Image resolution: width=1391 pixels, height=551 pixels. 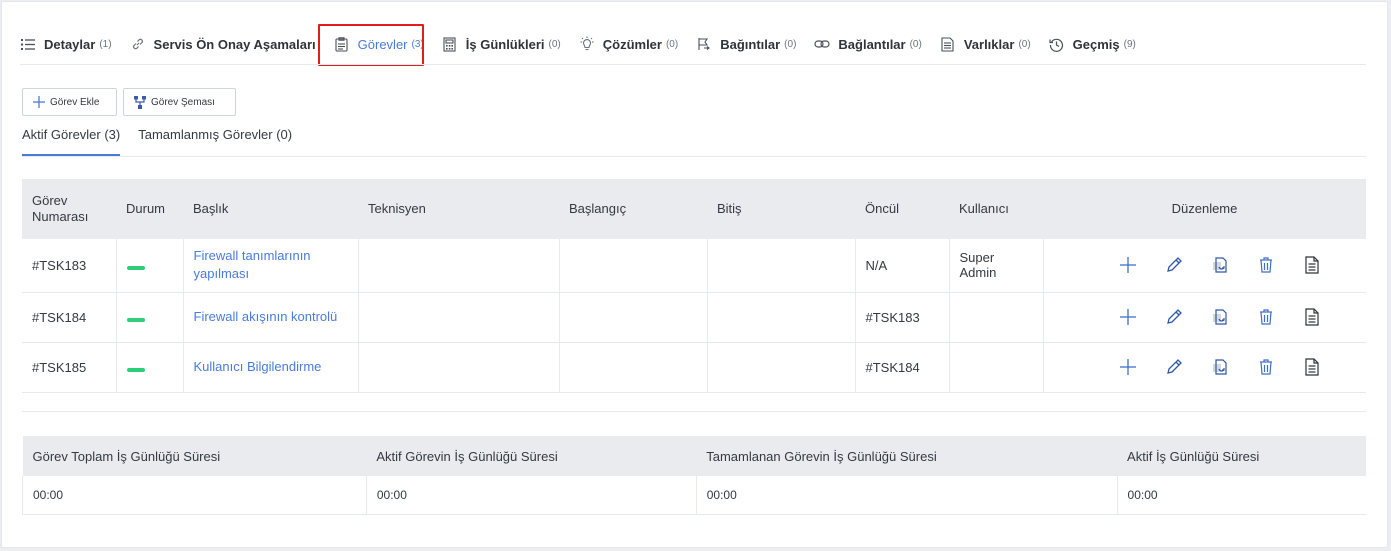 I want to click on tab-label: Çözümler, so click(x=632, y=44).